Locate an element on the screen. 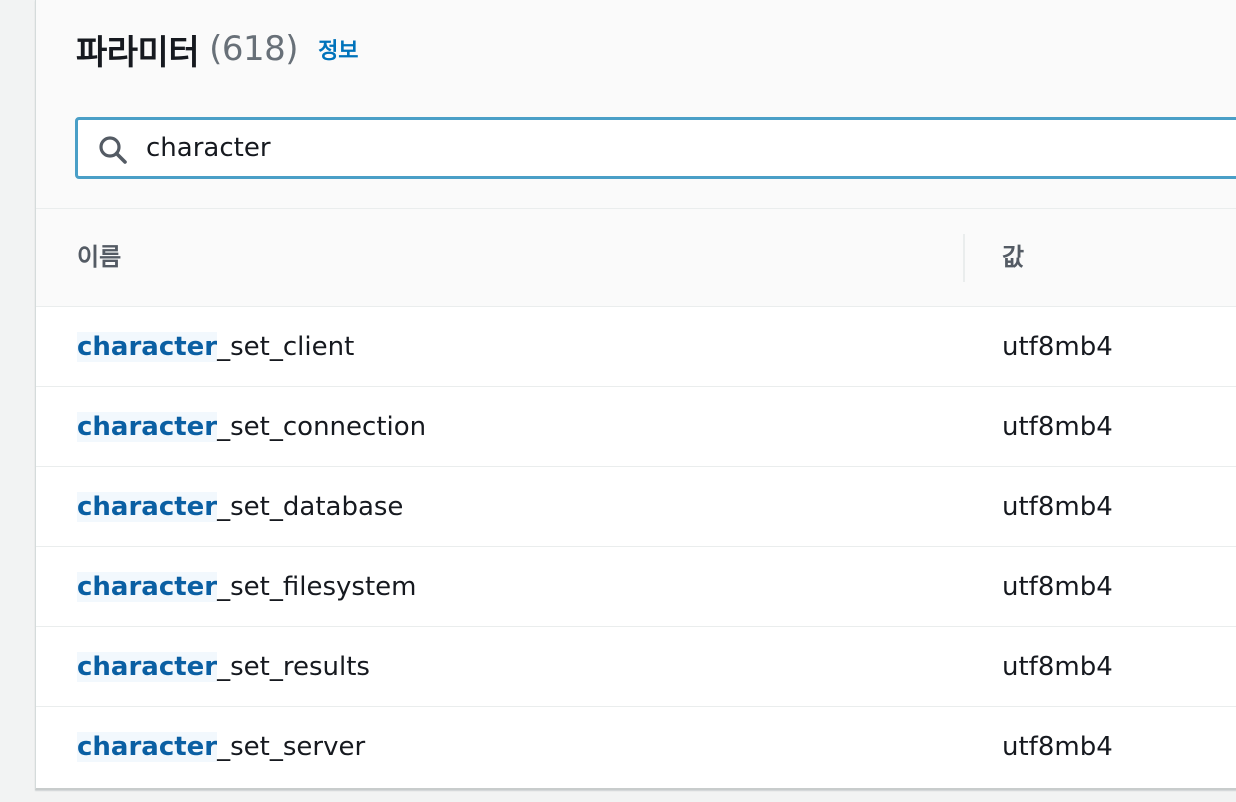 This screenshot has height=802, width=1236. column-header-name: 이름 is located at coordinates (99, 257).